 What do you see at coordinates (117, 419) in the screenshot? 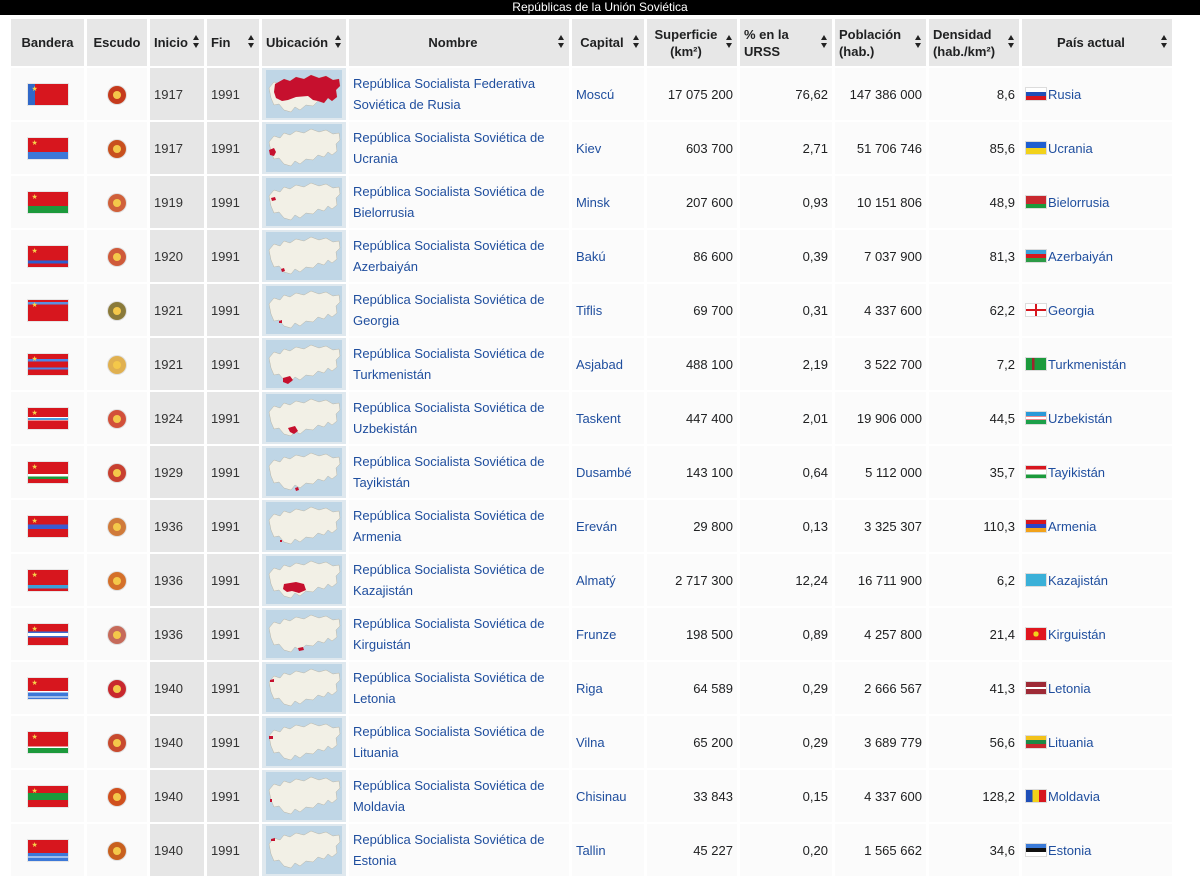
I see `coat-of-arms-uzbekistan-icon` at bounding box center [117, 419].